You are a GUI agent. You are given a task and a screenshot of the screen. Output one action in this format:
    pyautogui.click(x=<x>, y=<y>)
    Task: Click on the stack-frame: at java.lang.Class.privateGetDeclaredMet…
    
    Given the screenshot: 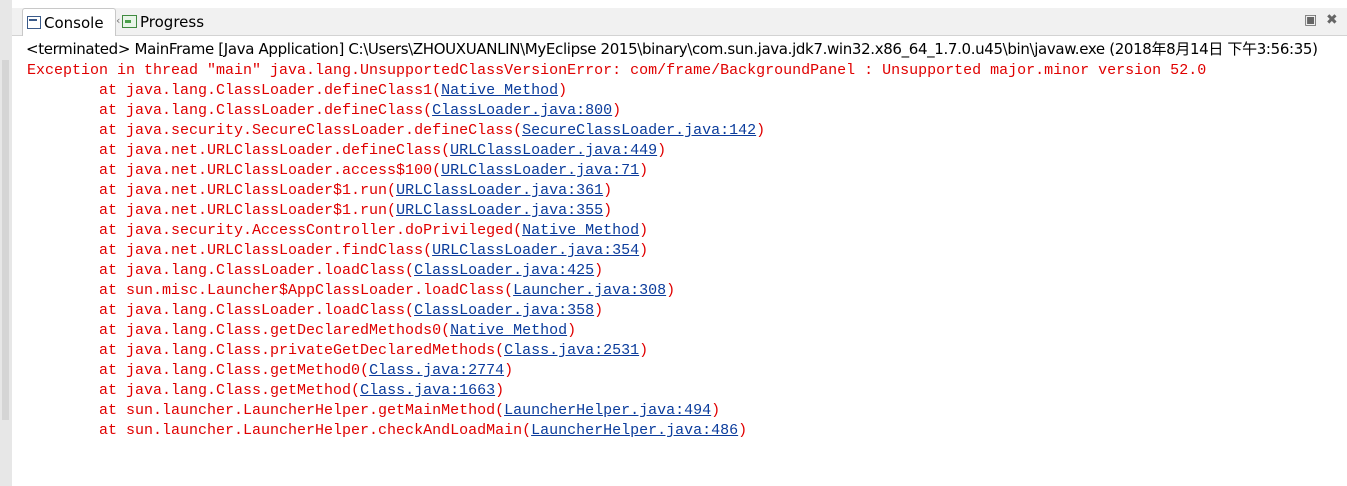 What is the action you would take?
    pyautogui.click(x=616, y=351)
    